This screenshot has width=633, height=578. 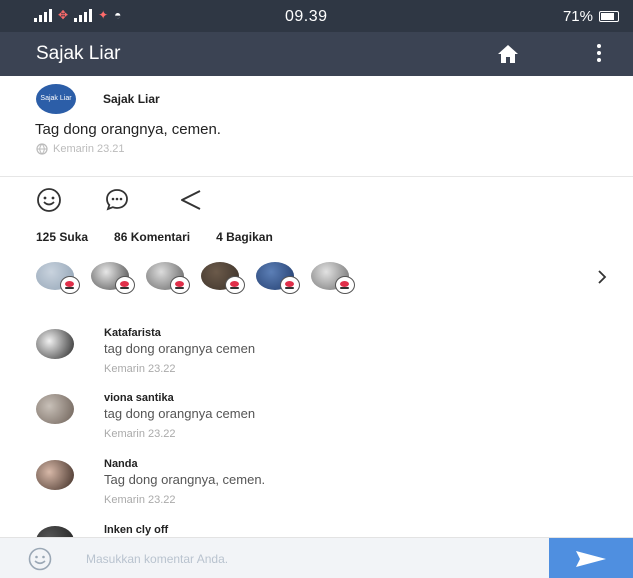 What do you see at coordinates (609, 16) in the screenshot?
I see `battery-icon` at bounding box center [609, 16].